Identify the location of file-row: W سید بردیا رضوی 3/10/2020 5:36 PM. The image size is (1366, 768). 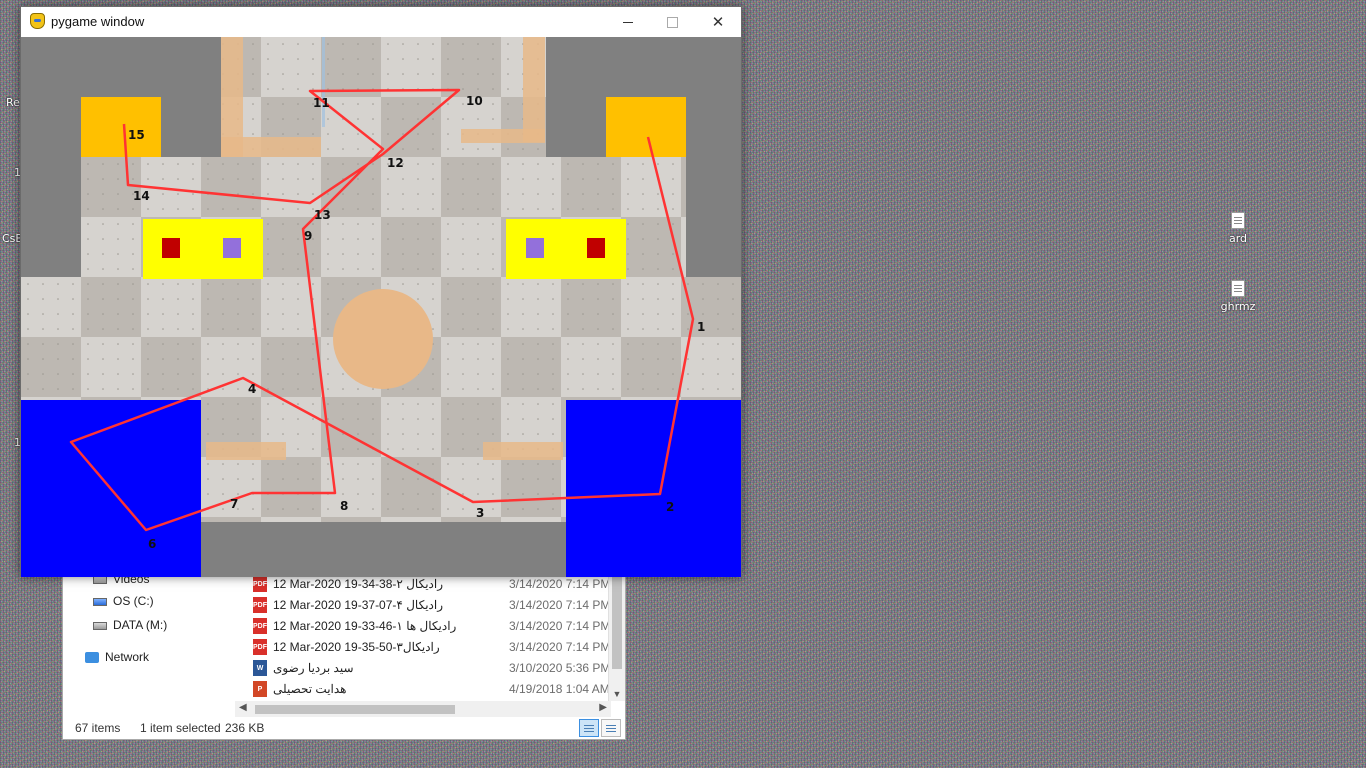
(431, 668).